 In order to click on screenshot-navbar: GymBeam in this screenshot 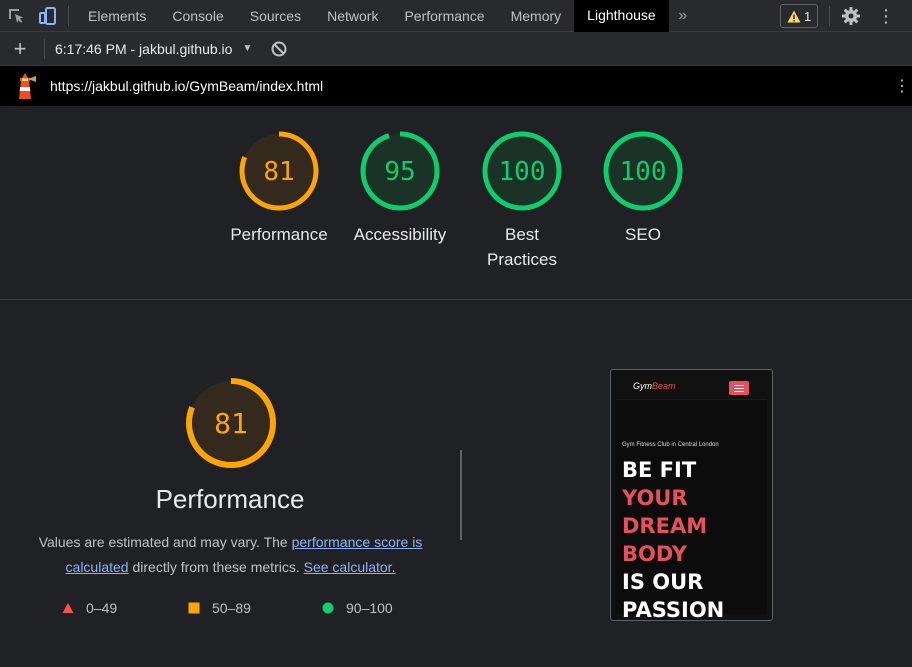, I will do `click(691, 388)`.